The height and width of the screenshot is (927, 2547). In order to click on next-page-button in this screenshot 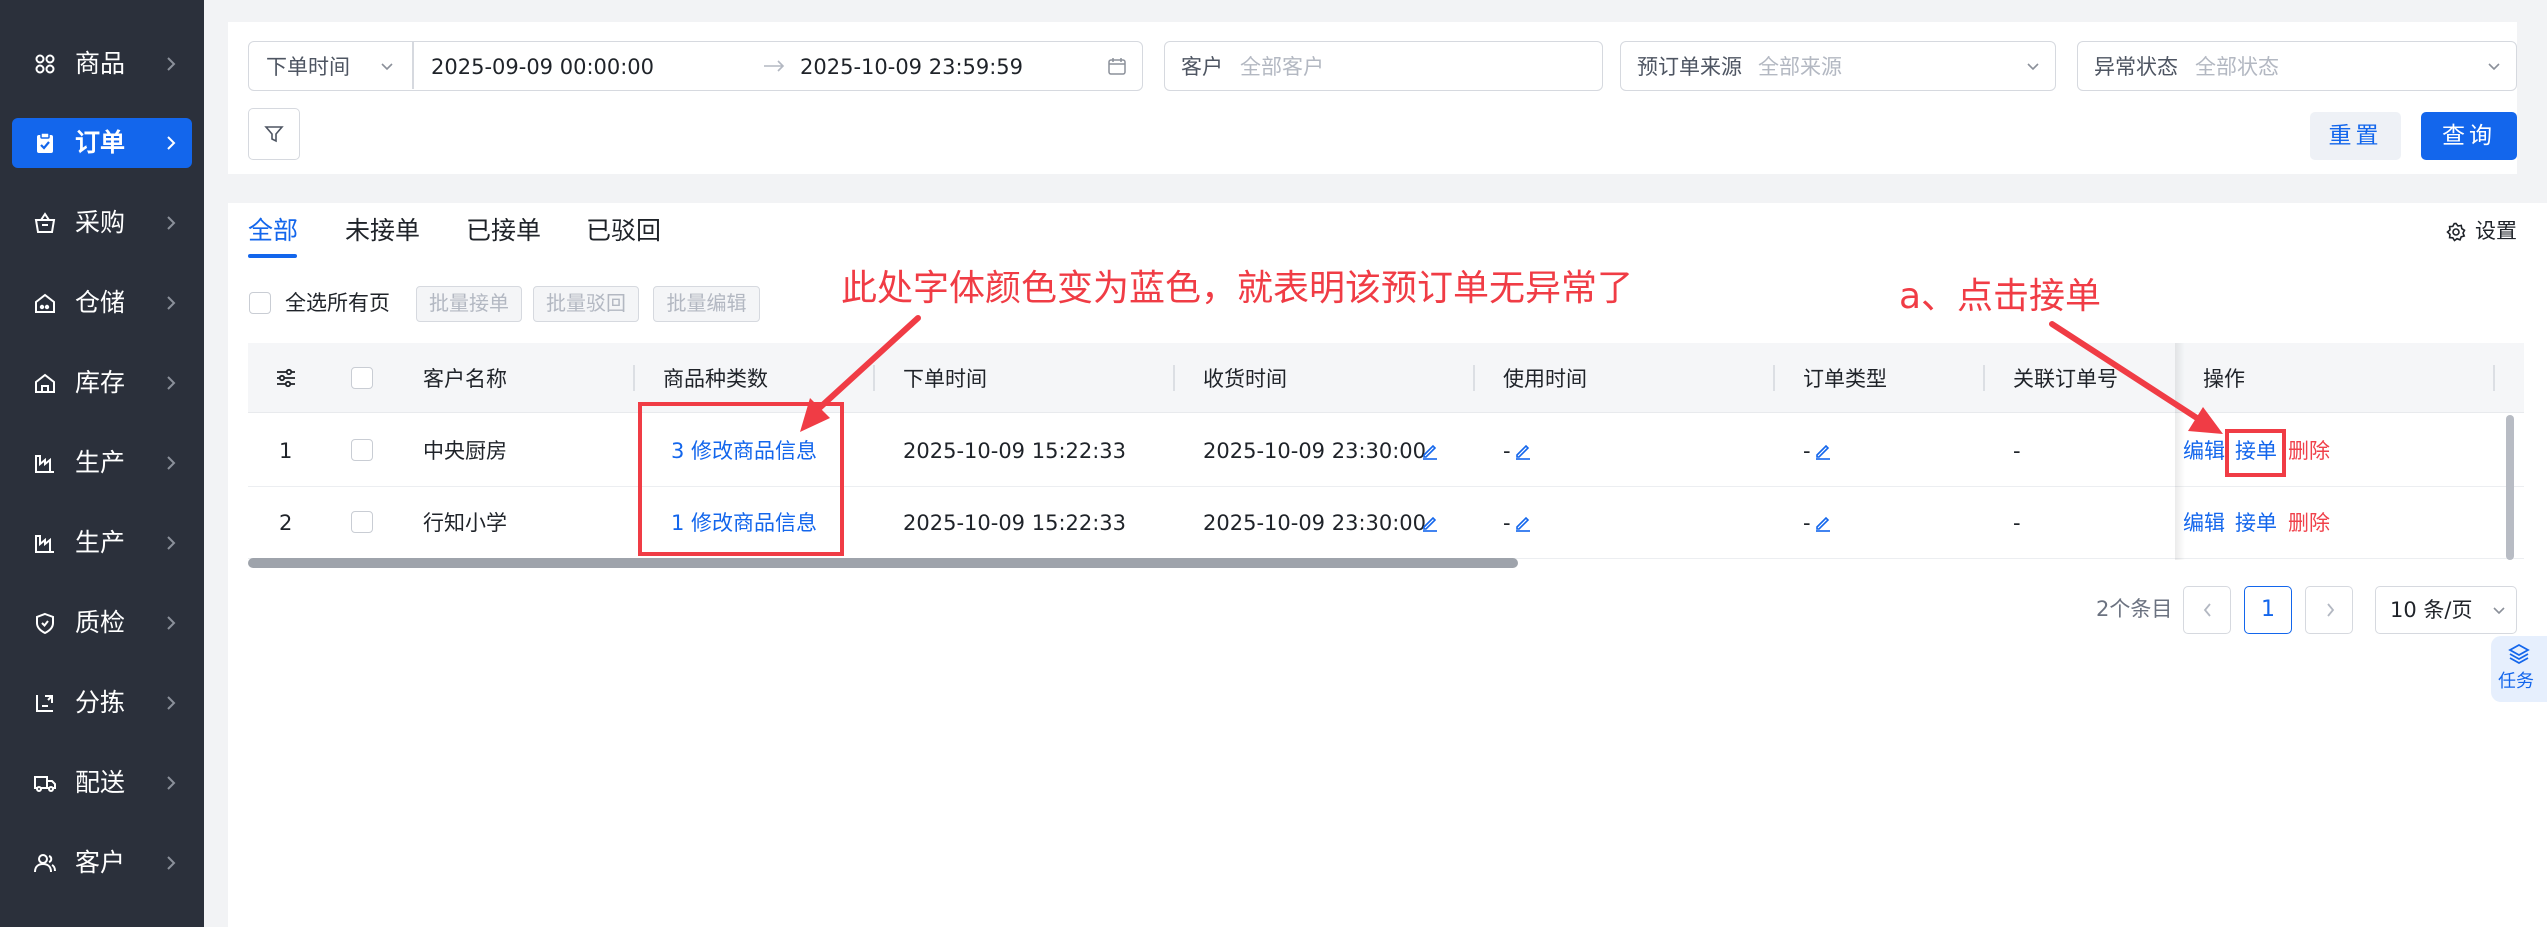, I will do `click(2329, 610)`.